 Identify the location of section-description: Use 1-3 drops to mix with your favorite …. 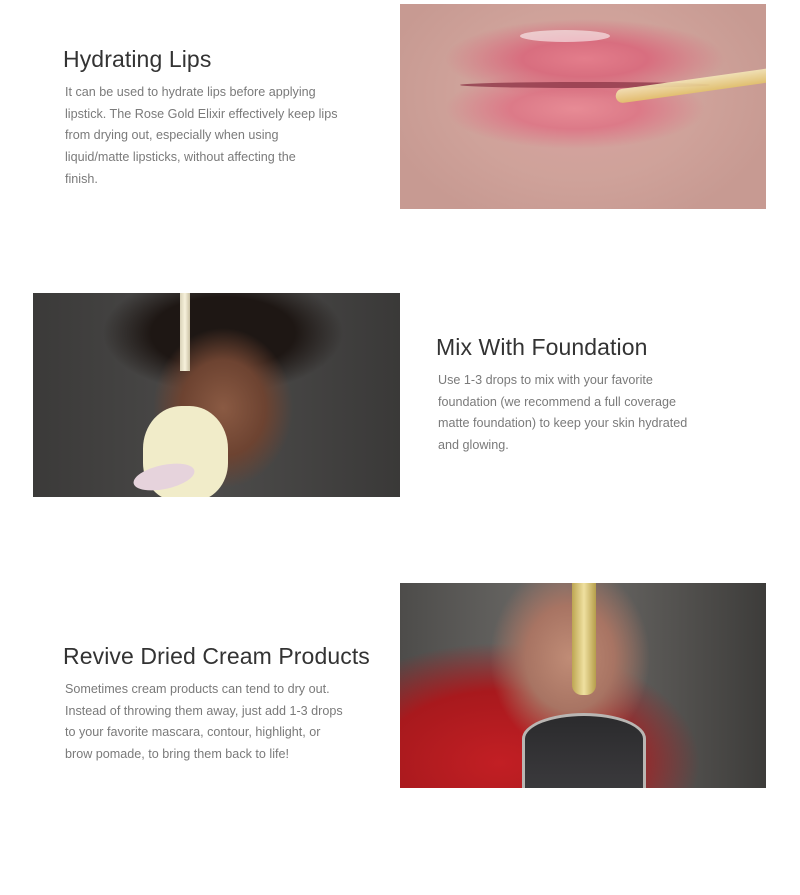
(562, 413).